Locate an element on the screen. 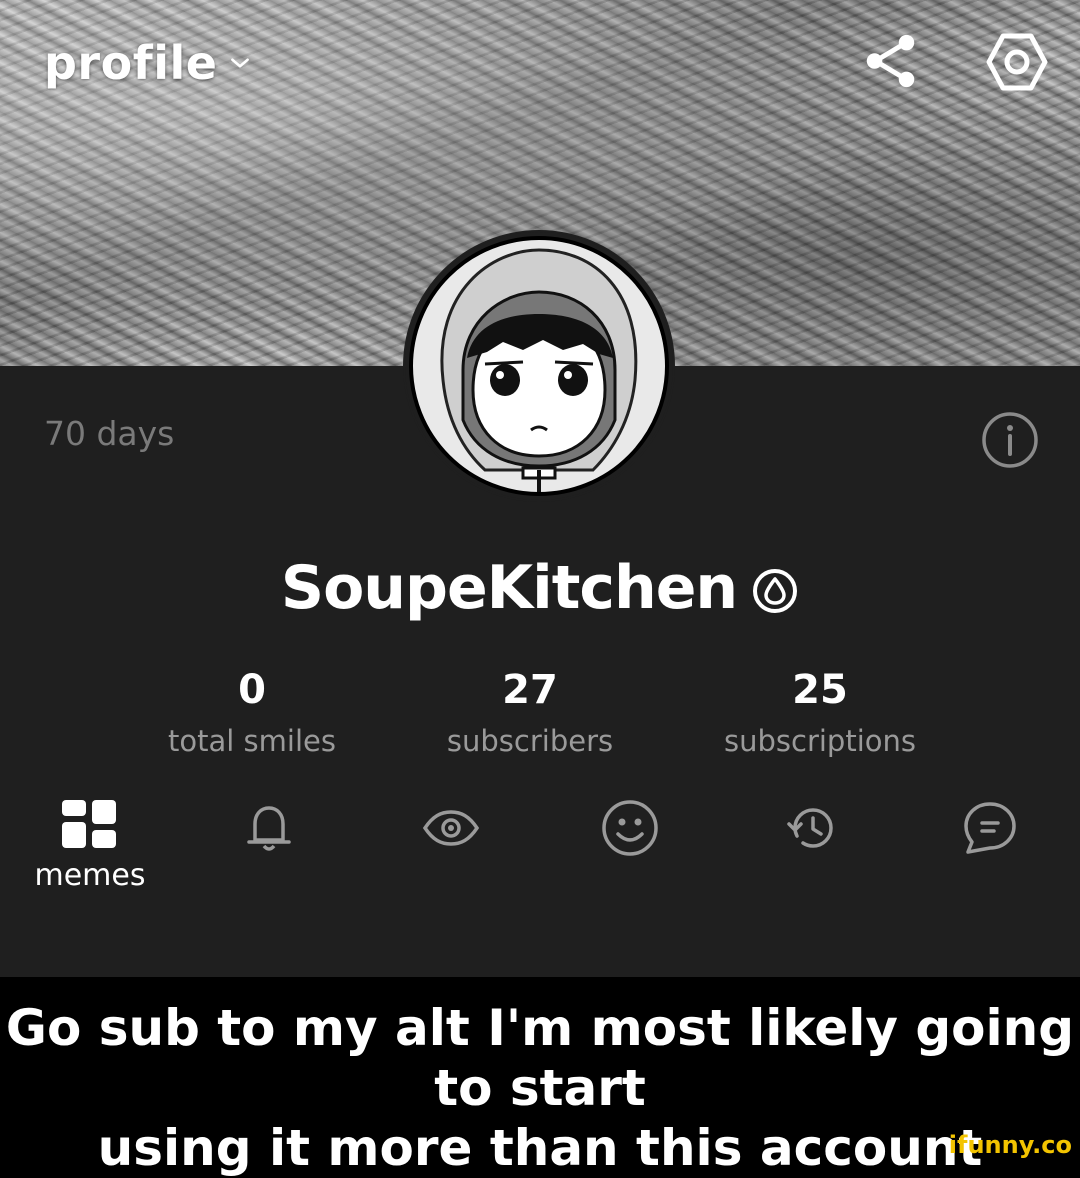 Image resolution: width=1080 pixels, height=1178 pixels. username-row: SoupeKitchen is located at coordinates (540, 588).